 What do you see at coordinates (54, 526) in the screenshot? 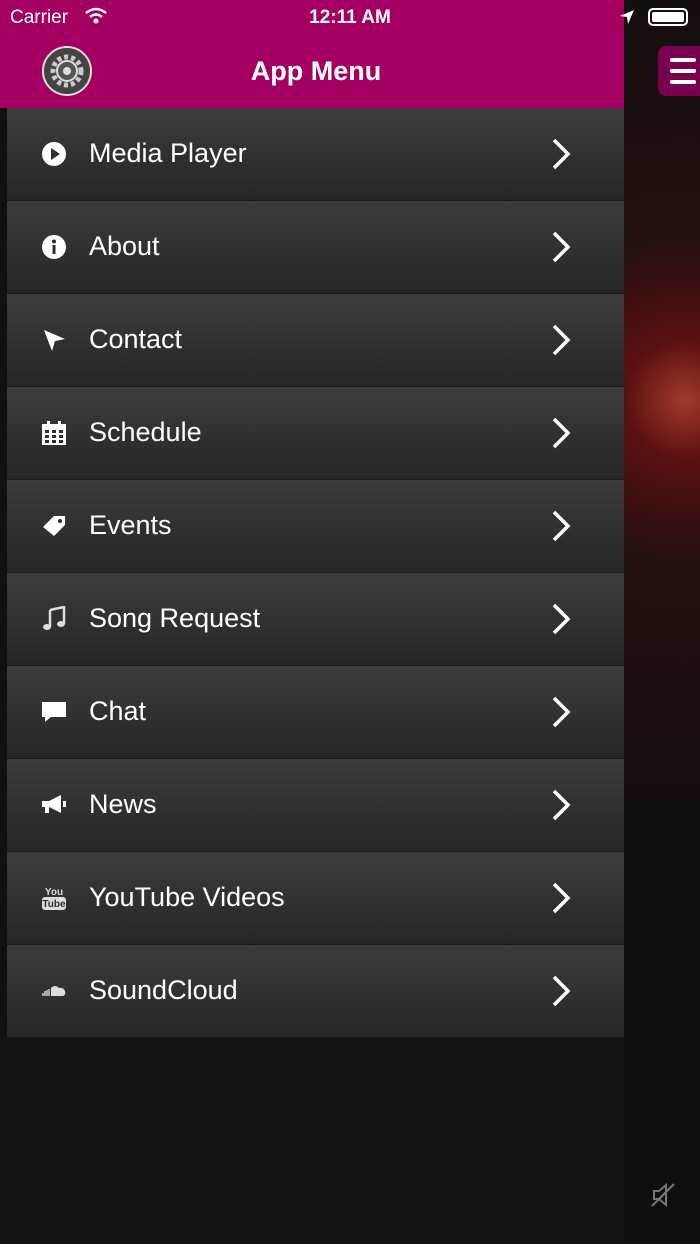
I see `ticket-icon` at bounding box center [54, 526].